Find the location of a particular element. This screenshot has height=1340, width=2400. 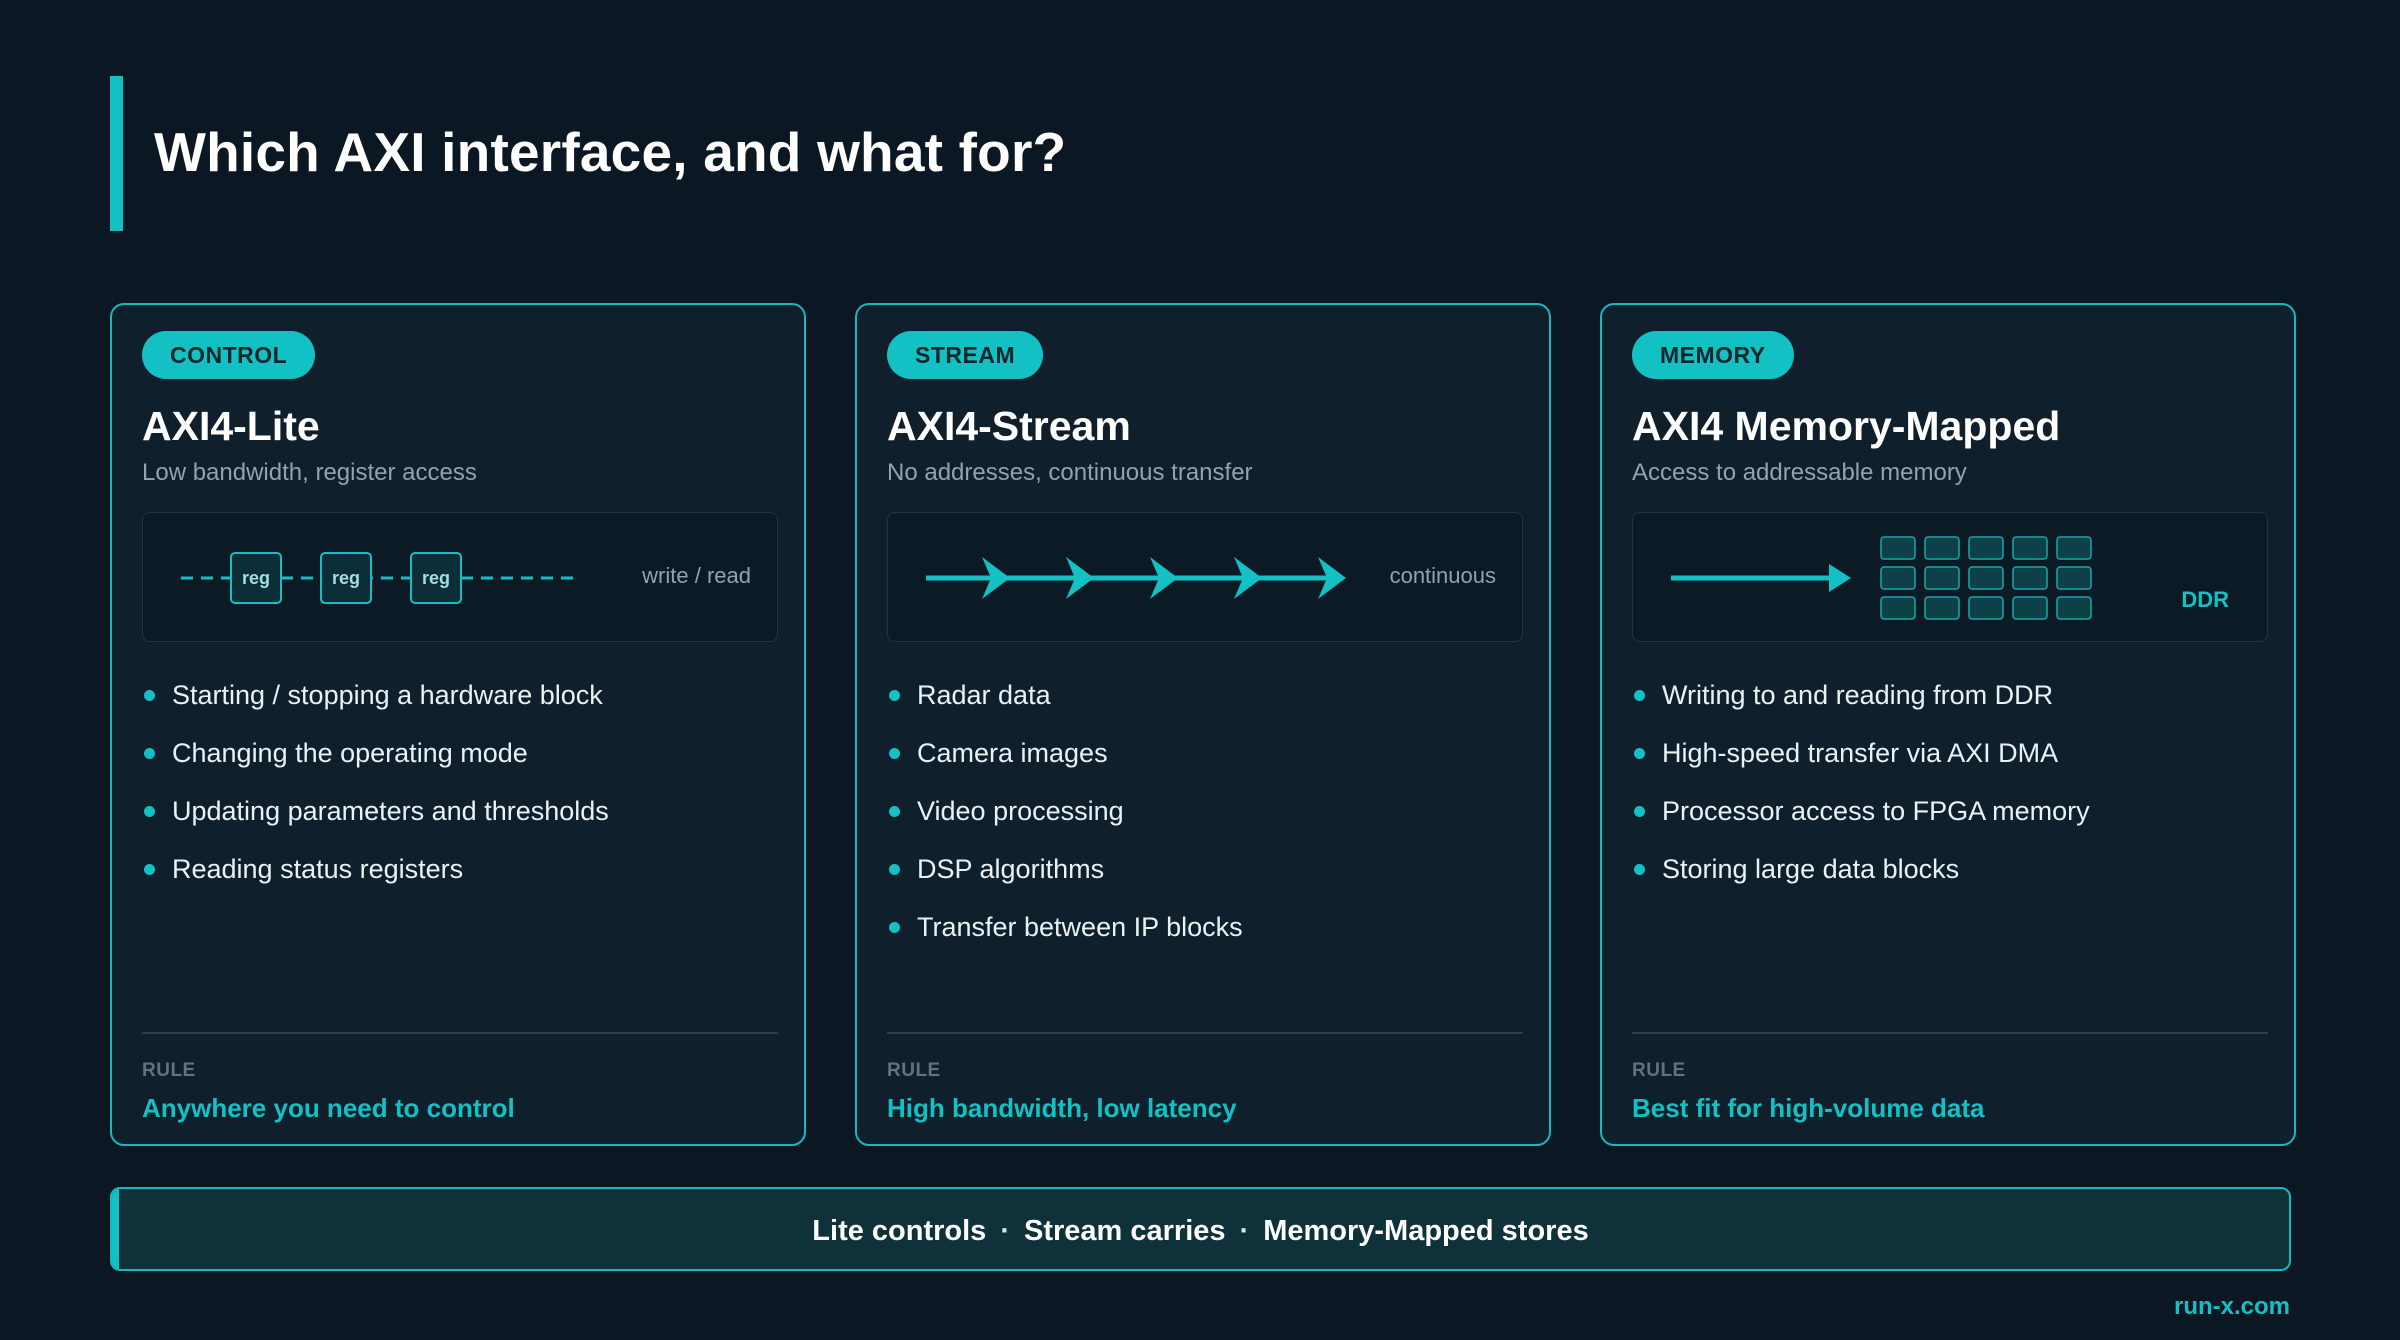

list-item: Writing to and reading from DDR is located at coordinates (1861, 709).